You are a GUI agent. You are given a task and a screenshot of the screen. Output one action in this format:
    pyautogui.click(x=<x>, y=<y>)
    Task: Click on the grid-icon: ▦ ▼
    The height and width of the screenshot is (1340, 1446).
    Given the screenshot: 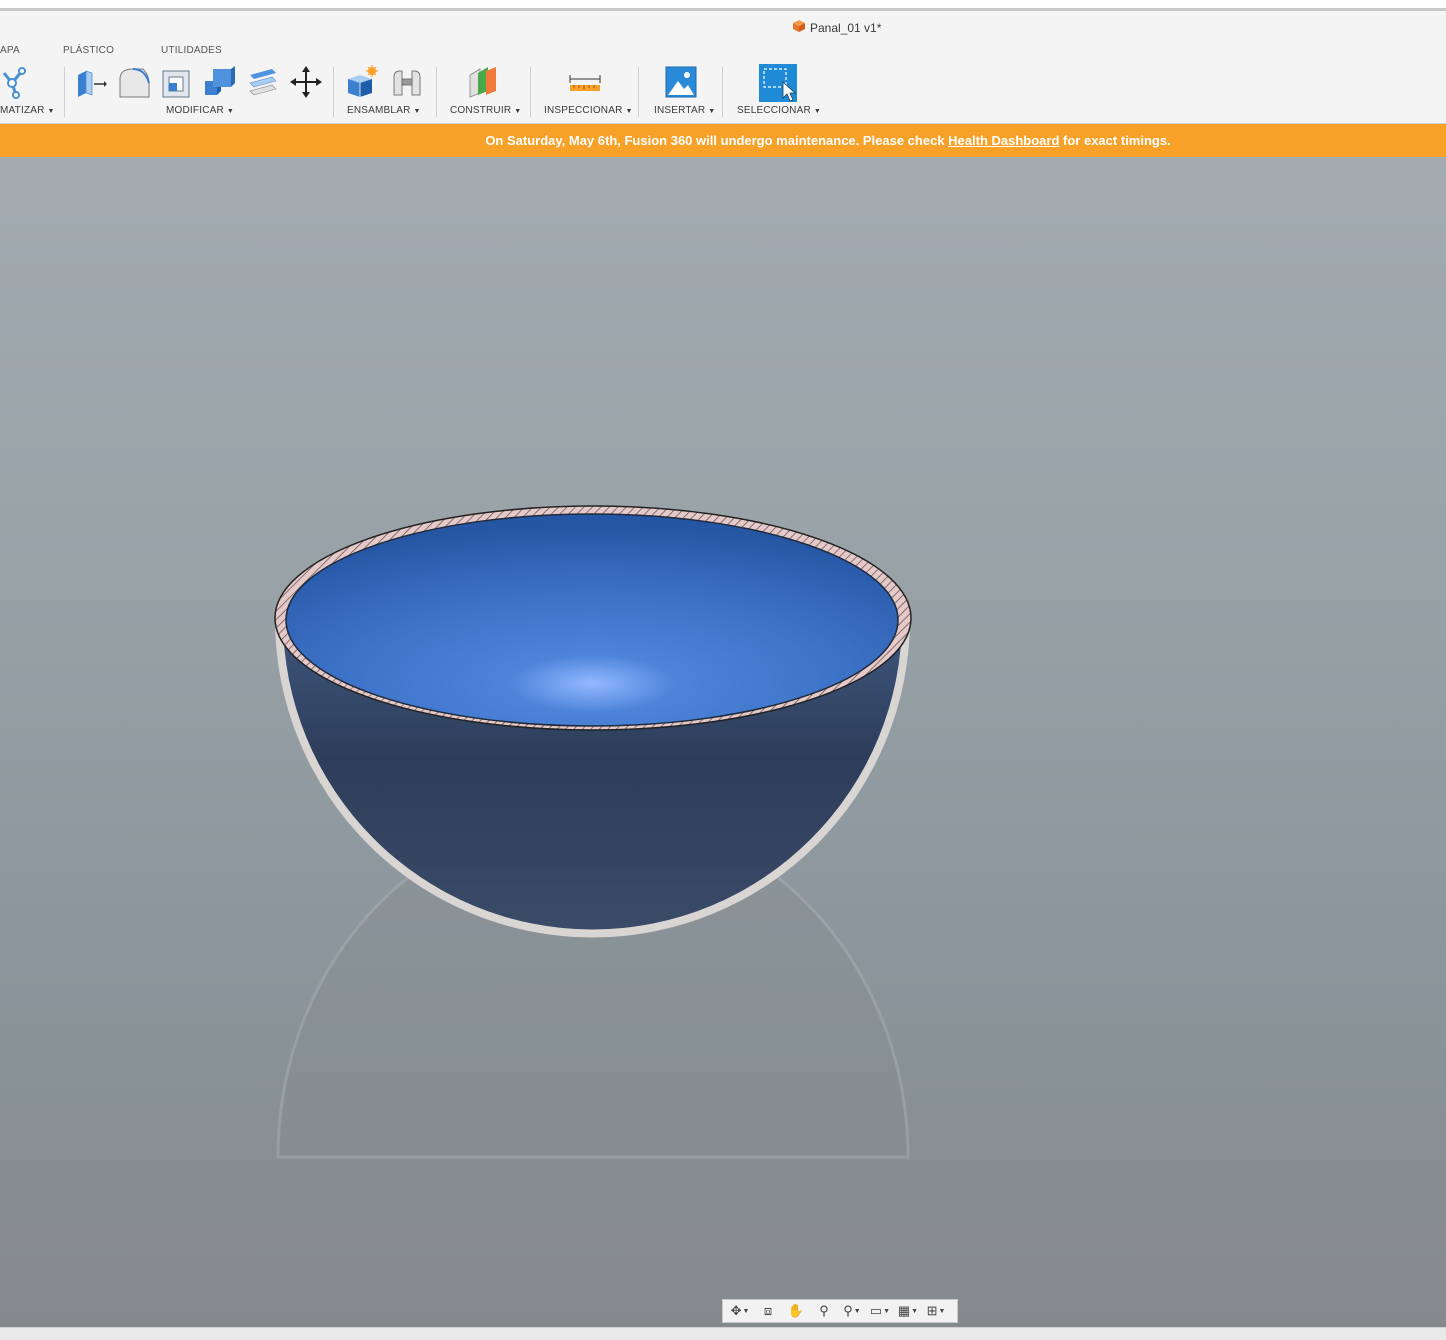 What is the action you would take?
    pyautogui.click(x=908, y=1311)
    